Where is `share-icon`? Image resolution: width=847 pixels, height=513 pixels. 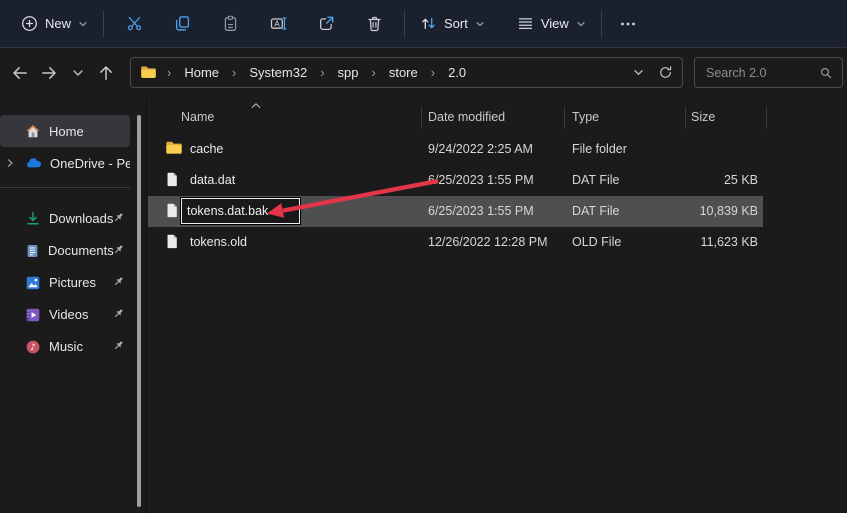
share-icon is located at coordinates (326, 23).